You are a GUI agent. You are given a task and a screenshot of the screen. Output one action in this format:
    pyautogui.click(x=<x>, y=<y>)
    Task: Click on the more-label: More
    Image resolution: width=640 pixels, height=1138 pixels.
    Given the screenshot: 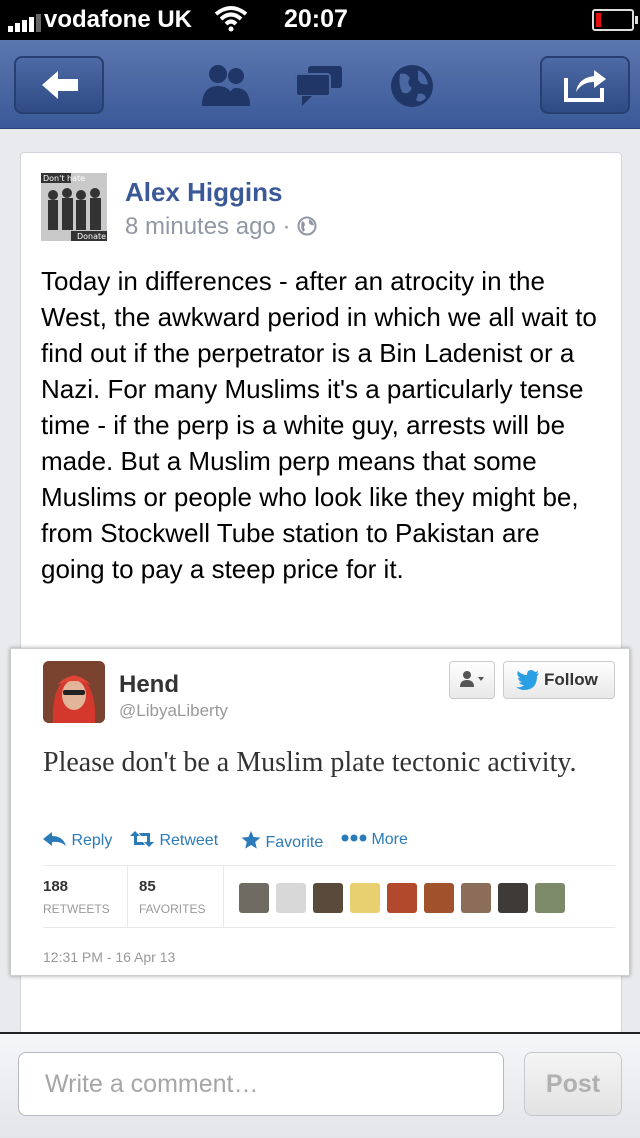 What is the action you would take?
    pyautogui.click(x=389, y=839)
    